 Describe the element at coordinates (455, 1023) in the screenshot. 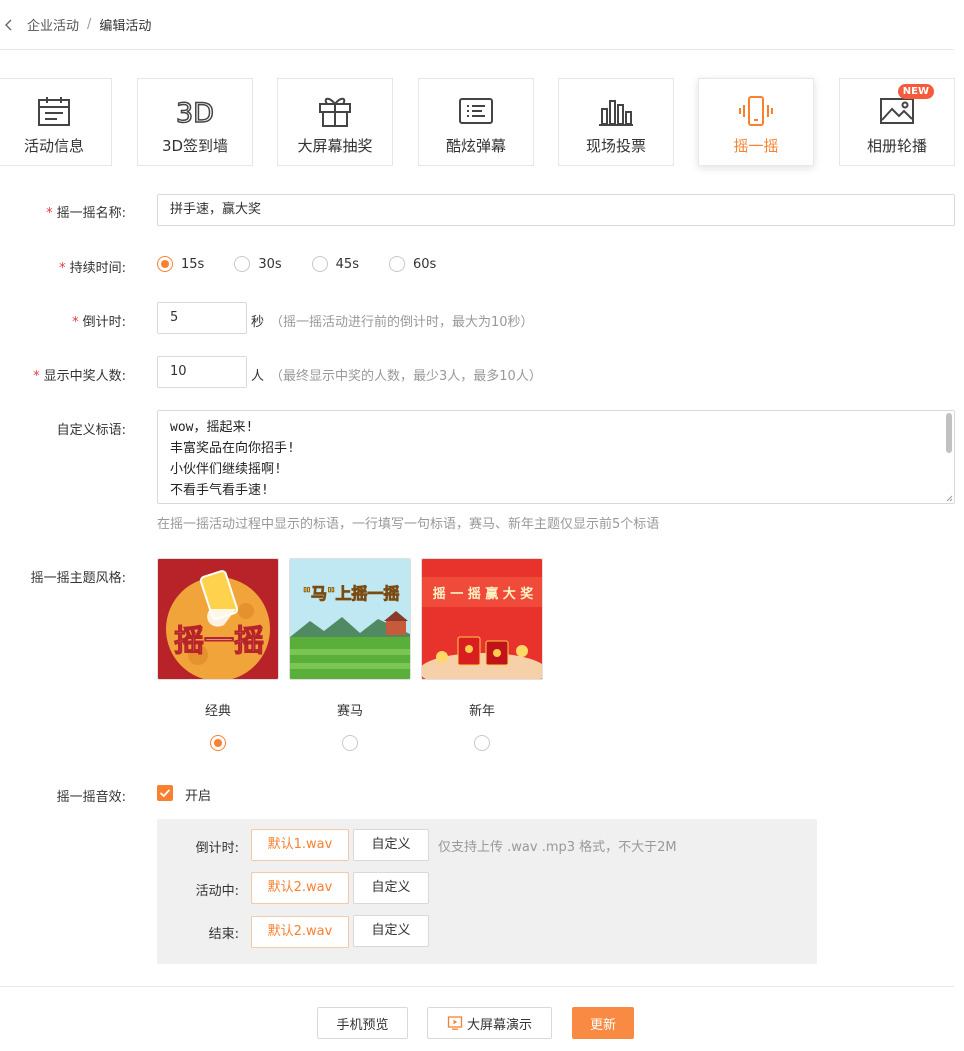

I see `screen-play-icon` at that location.